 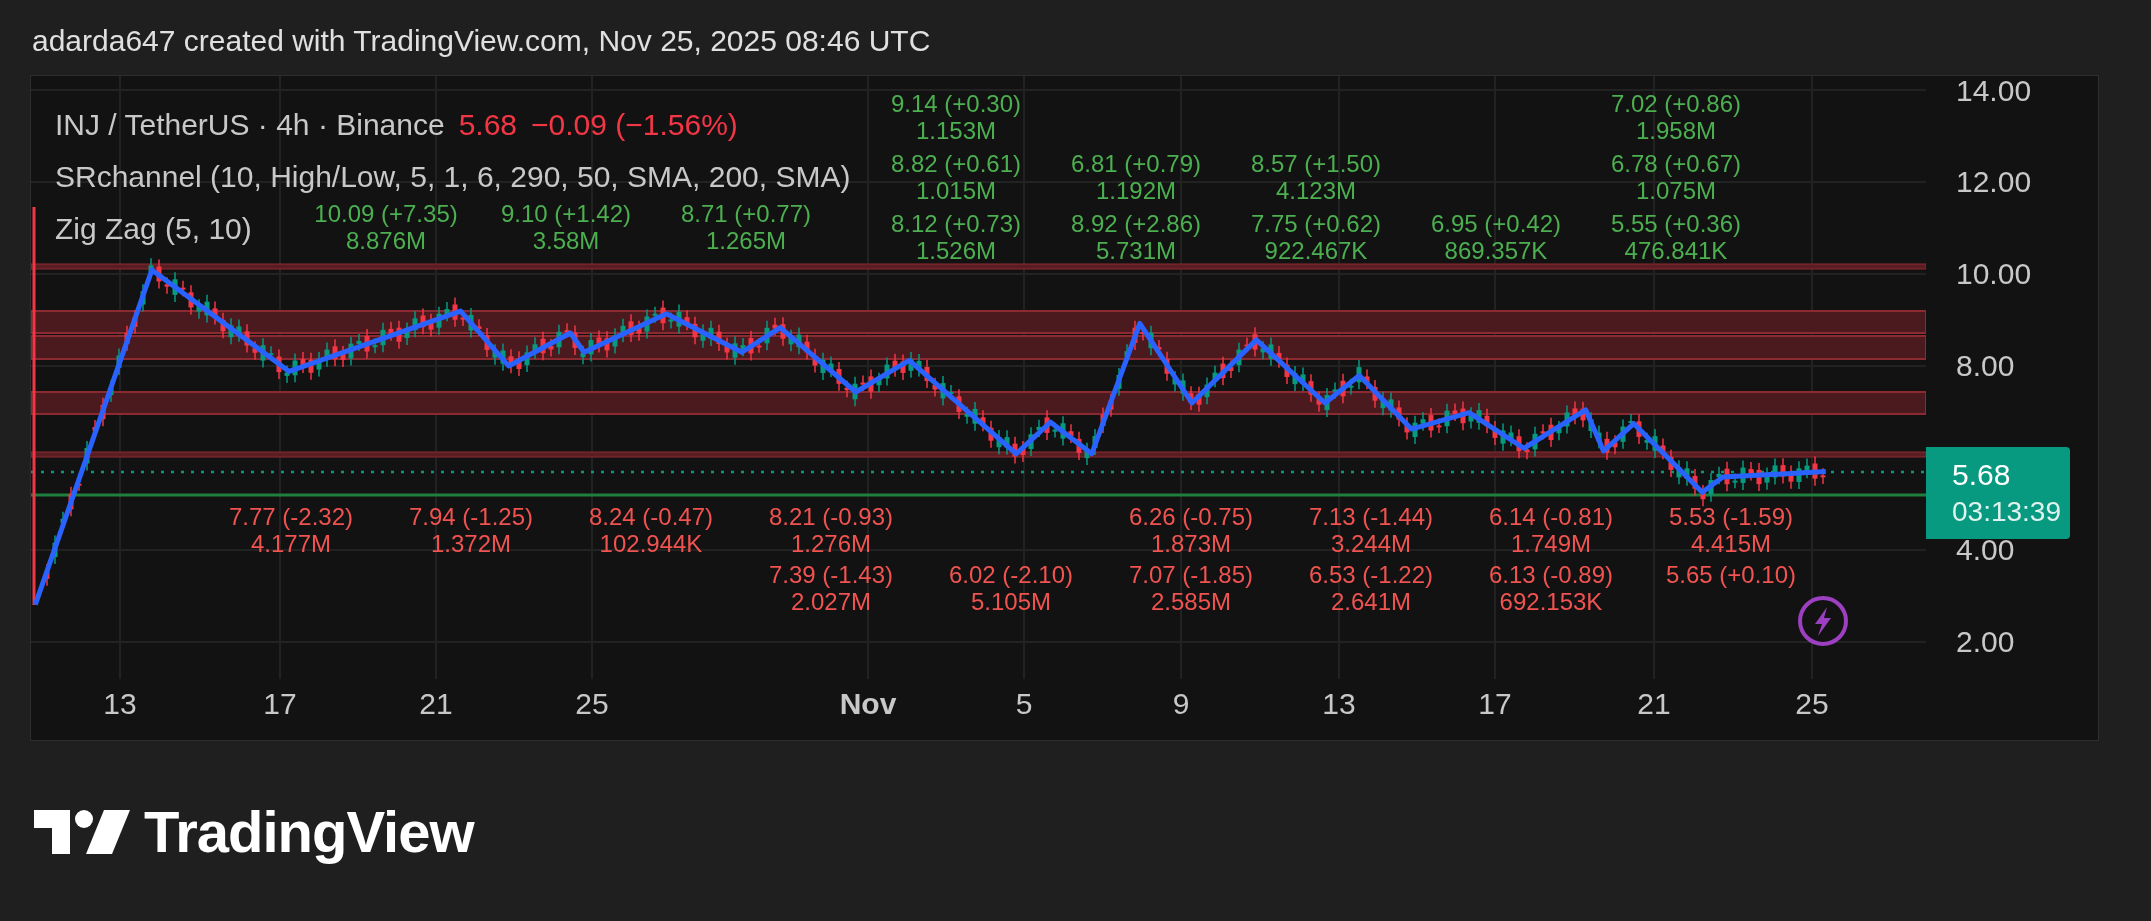 I want to click on pivot-label: 6.53 (-1.22), so click(x=1371, y=574).